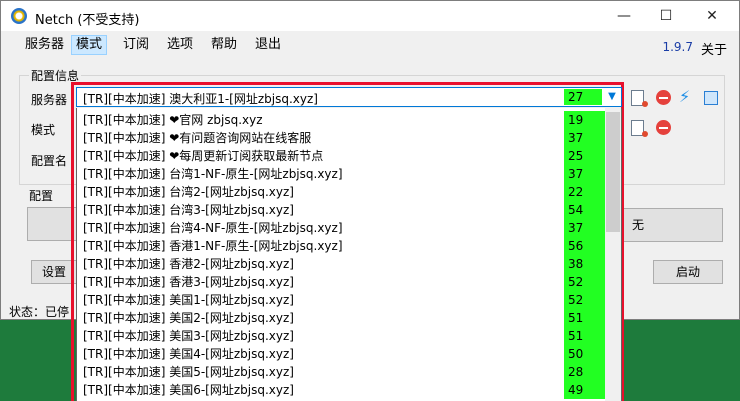 The height and width of the screenshot is (401, 740). I want to click on server-name: [TR][中本加速] 香港2-[网址zbjsq.xyz], so click(188, 264).